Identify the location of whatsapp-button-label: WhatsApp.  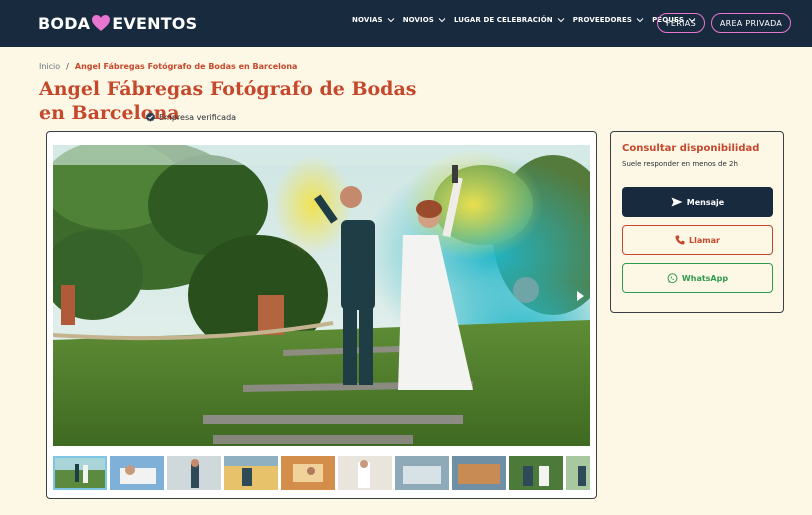
(705, 278).